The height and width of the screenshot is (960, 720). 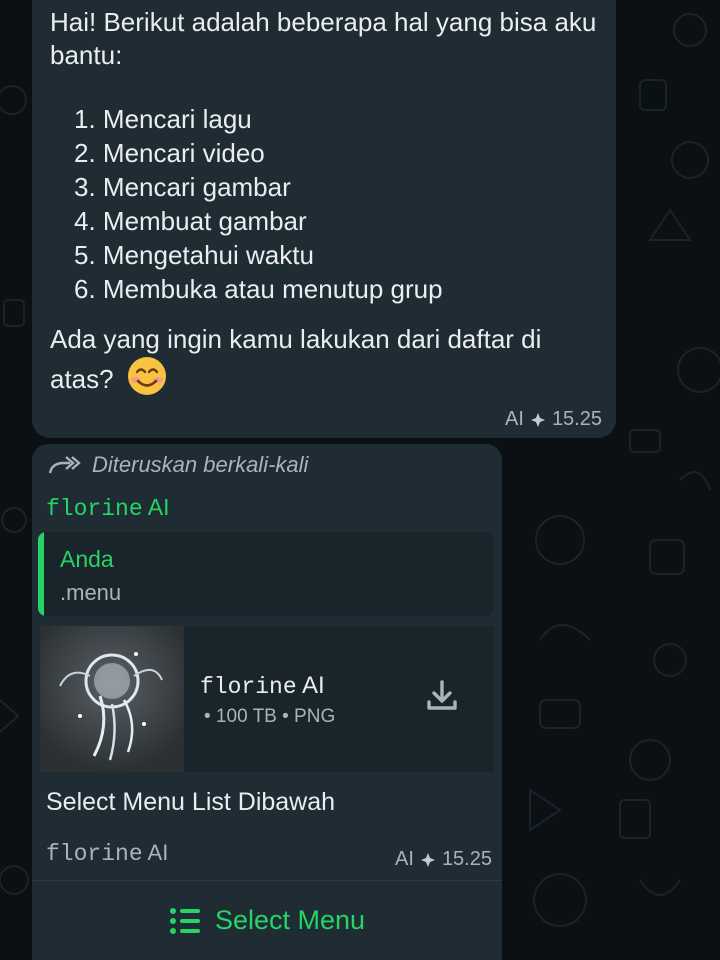 I want to click on quoted-sender: Anda, so click(x=87, y=559).